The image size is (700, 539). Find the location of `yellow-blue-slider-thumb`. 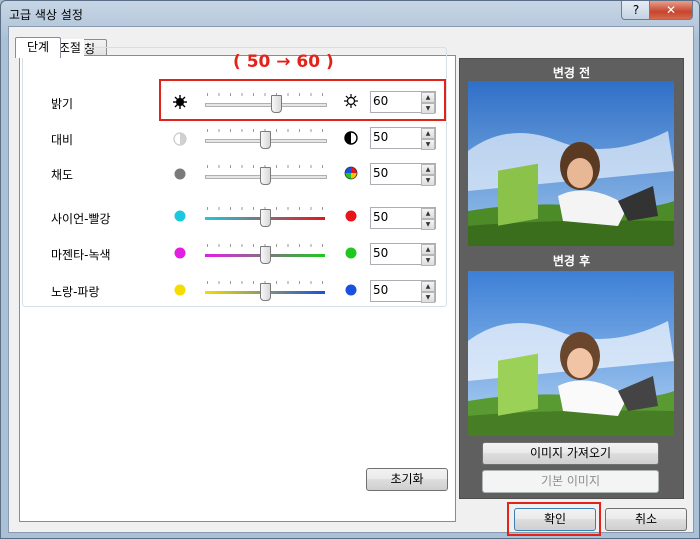

yellow-blue-slider-thumb is located at coordinates (265, 292).